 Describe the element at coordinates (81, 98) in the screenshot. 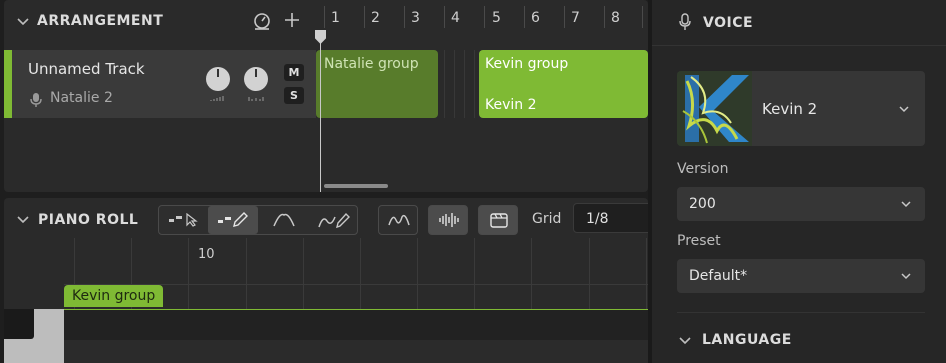

I see `track-singer: Natalie 2` at that location.